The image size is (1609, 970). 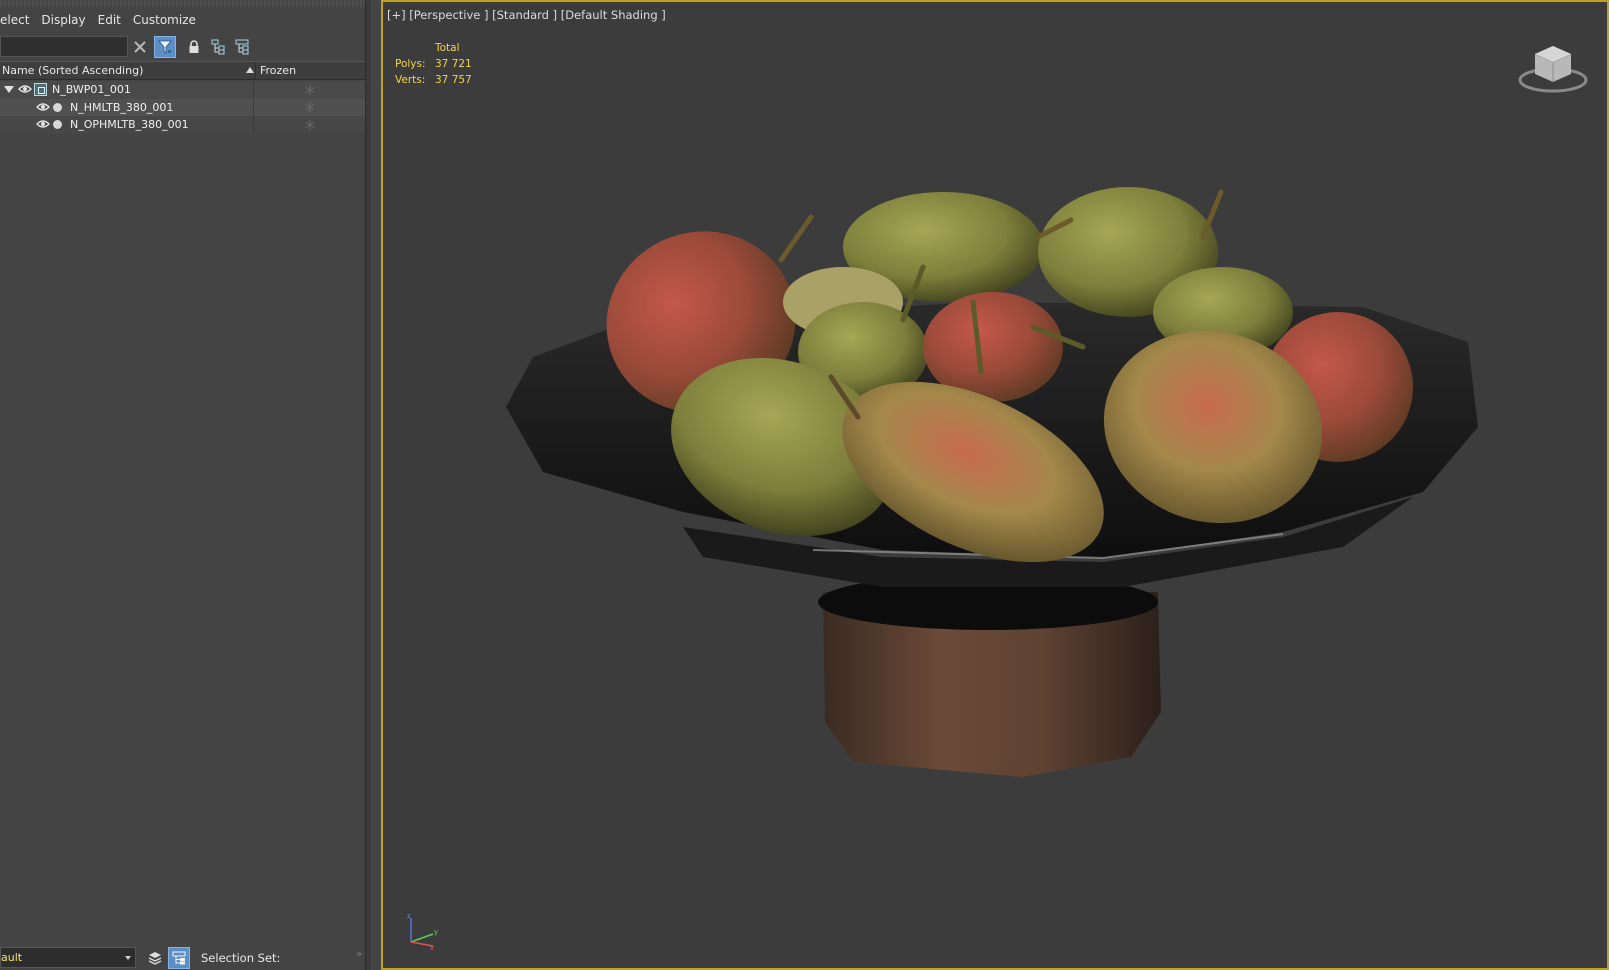 What do you see at coordinates (432, 948) in the screenshot?
I see `svg-text: x` at bounding box center [432, 948].